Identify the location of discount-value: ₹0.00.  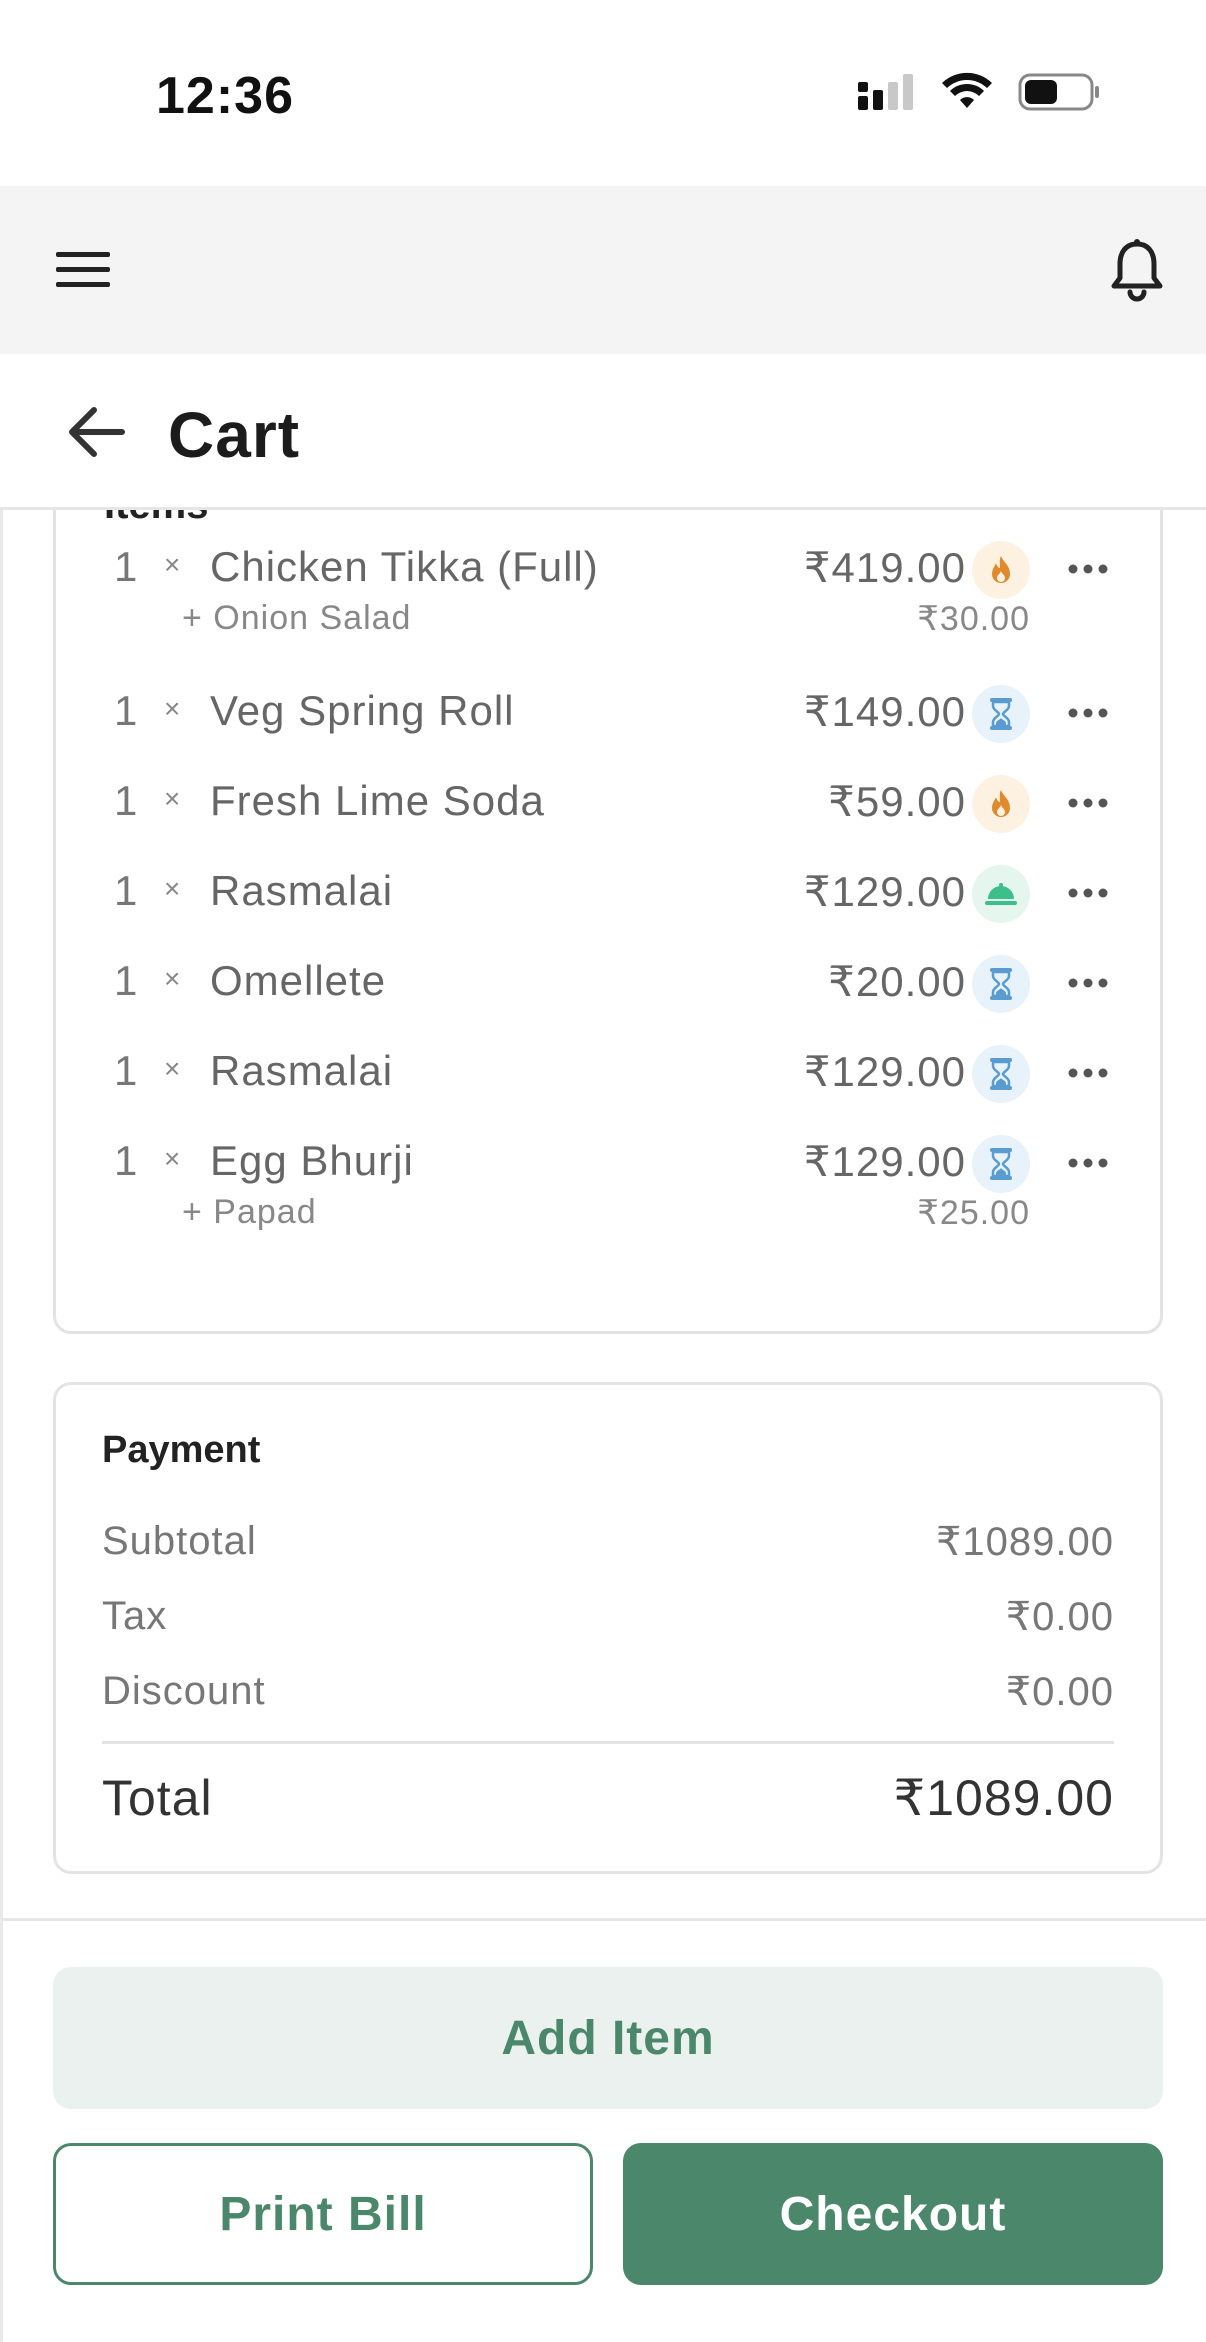
(1059, 1692).